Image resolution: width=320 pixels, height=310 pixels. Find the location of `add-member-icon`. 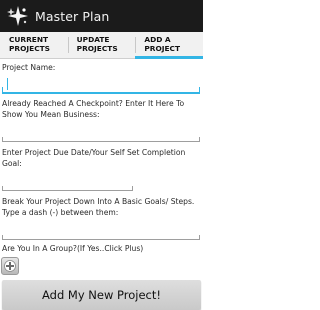

add-member-icon is located at coordinates (10, 266).